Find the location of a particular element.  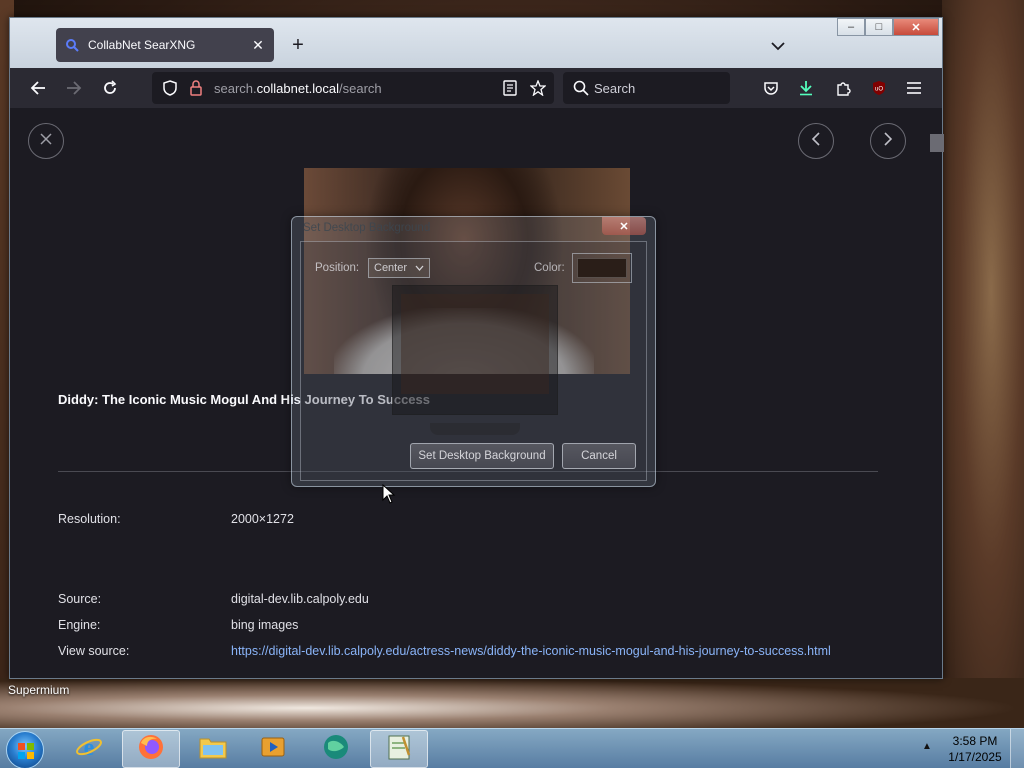

close-icon is located at coordinates (46, 141).